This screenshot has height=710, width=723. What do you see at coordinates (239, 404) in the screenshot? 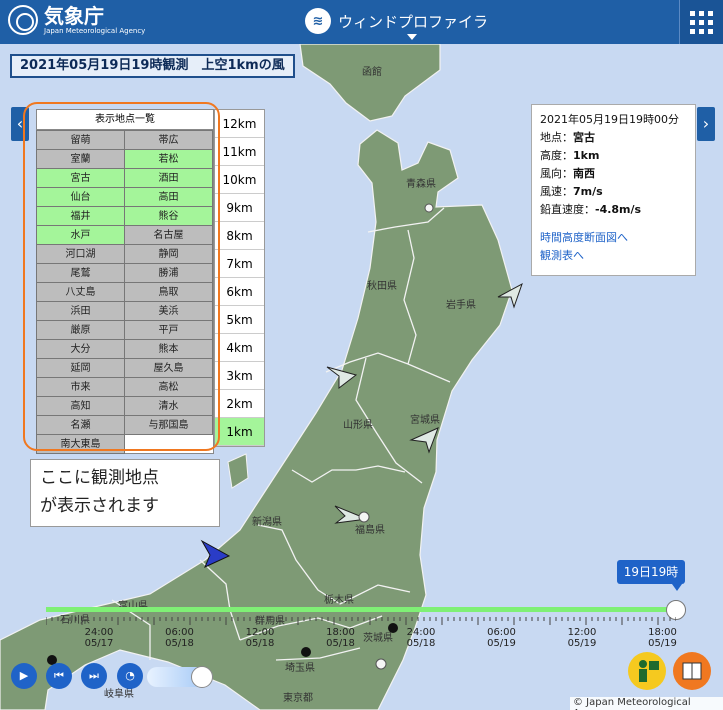
I see `altitude-option: 2km` at bounding box center [239, 404].